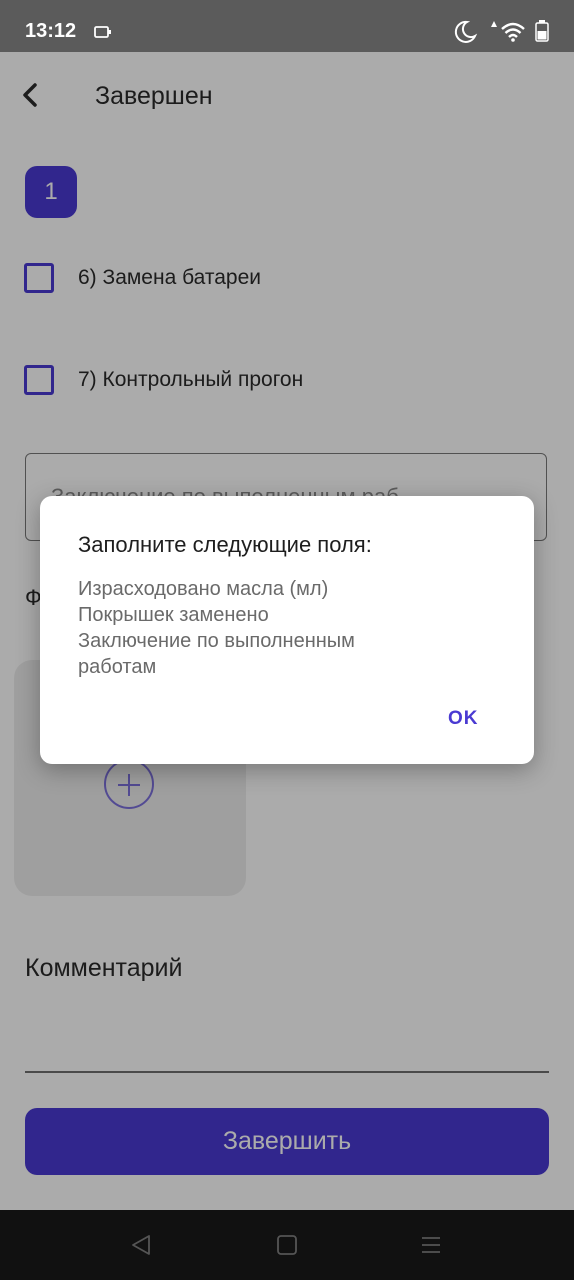 This screenshot has width=574, height=1280. I want to click on moon-icon, so click(466, 31).